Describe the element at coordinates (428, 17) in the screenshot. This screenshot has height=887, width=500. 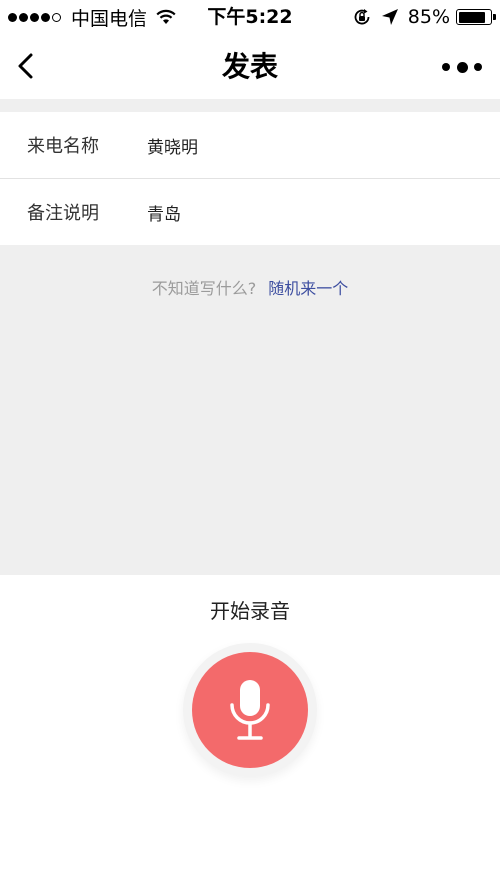
I see `battery-percent: 85%` at that location.